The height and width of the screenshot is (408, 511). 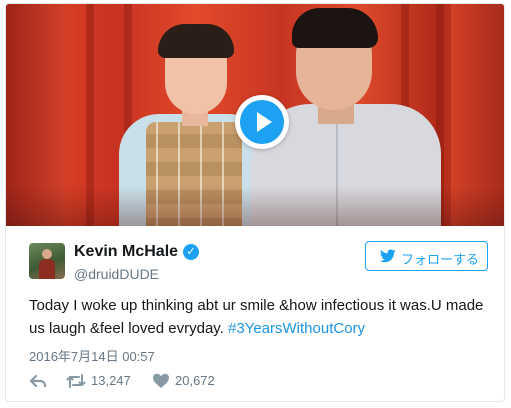 I want to click on person-left-hair, so click(x=196, y=41).